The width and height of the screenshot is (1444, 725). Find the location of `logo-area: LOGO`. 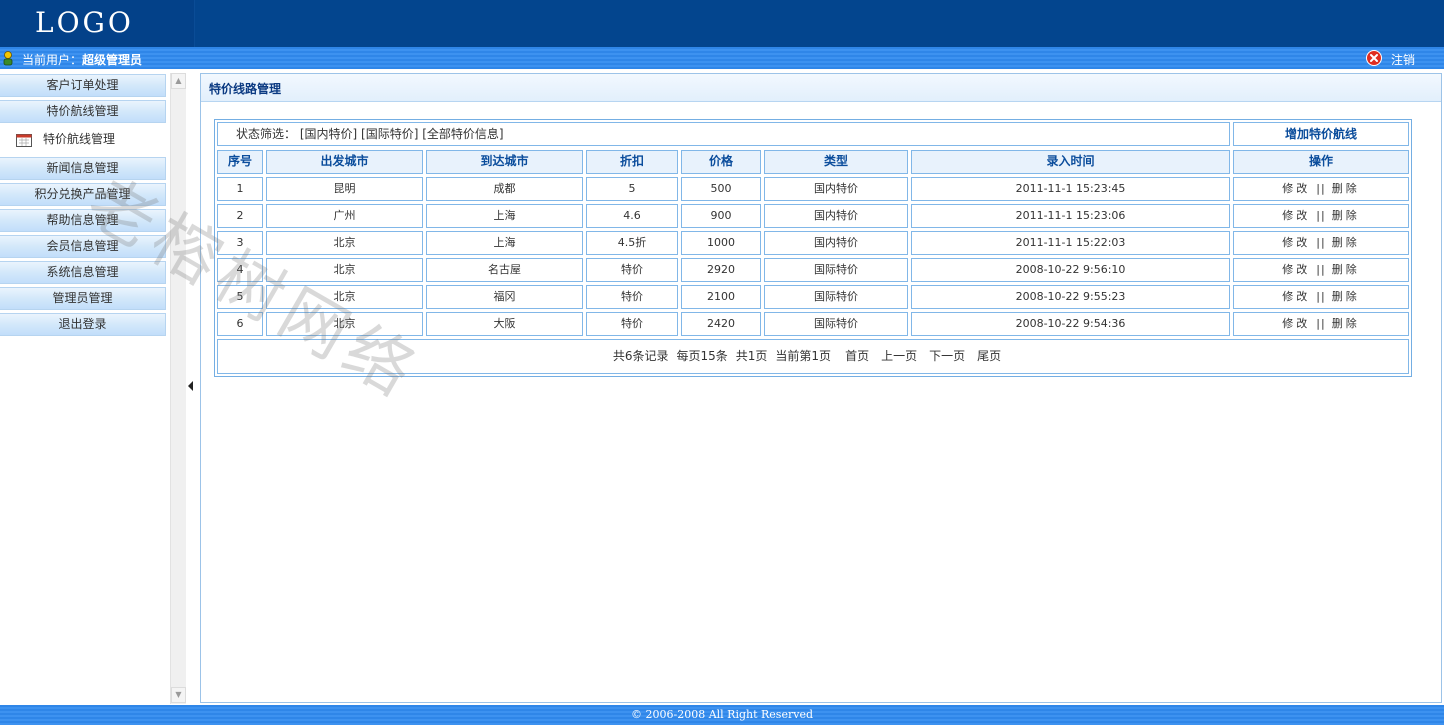

logo-area: LOGO is located at coordinates (97, 23).